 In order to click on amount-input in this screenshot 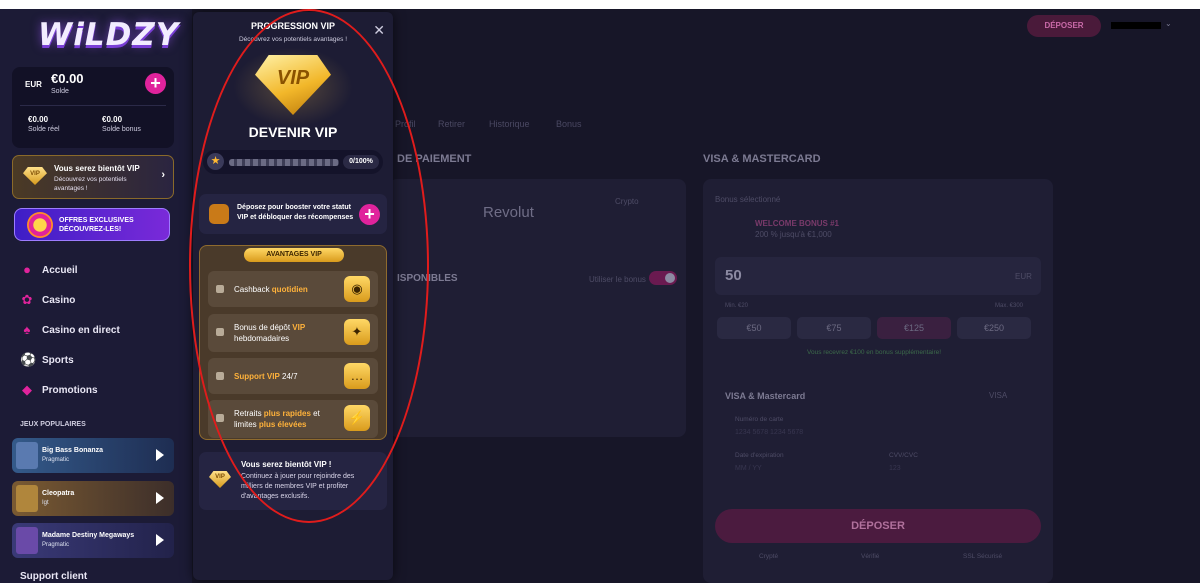, I will do `click(878, 276)`.